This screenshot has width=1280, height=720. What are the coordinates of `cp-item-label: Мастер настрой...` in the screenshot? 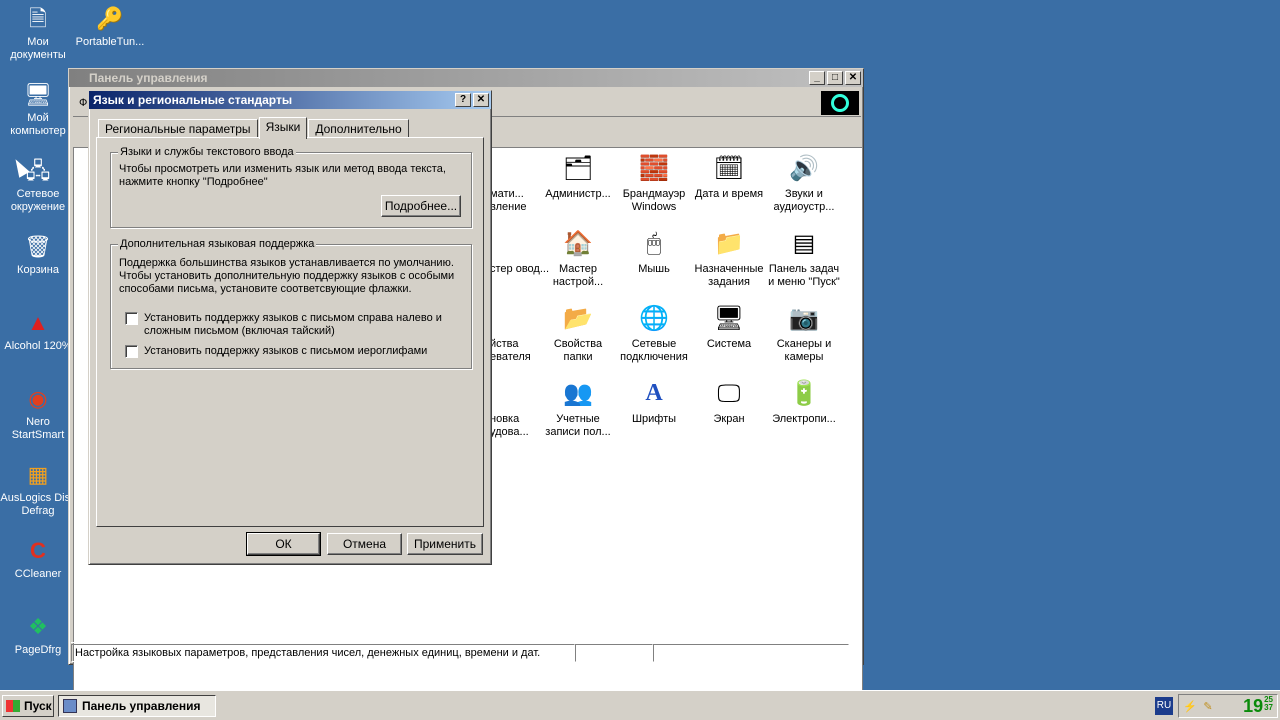 It's located at (578, 275).